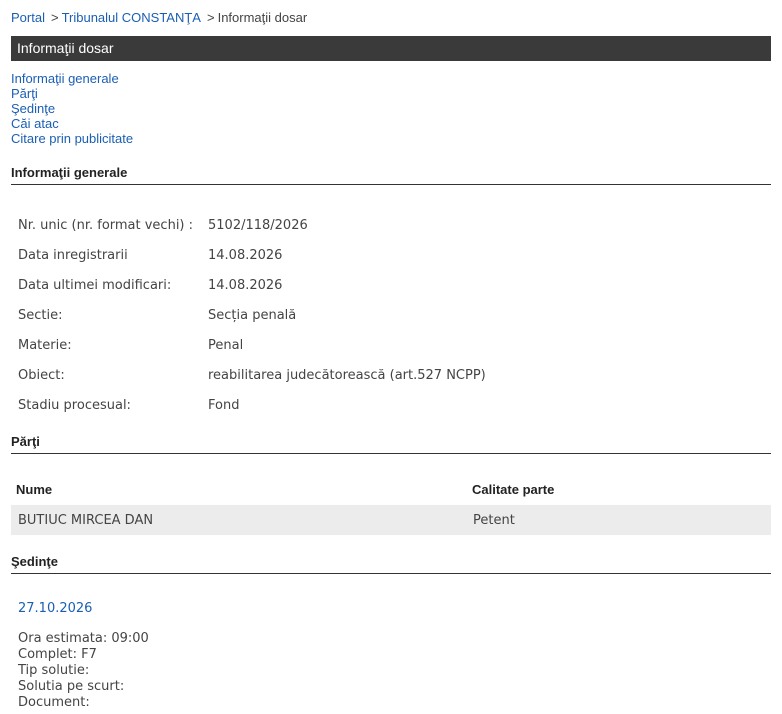 The height and width of the screenshot is (714, 782). What do you see at coordinates (226, 345) in the screenshot?
I see `info-value: Penal` at bounding box center [226, 345].